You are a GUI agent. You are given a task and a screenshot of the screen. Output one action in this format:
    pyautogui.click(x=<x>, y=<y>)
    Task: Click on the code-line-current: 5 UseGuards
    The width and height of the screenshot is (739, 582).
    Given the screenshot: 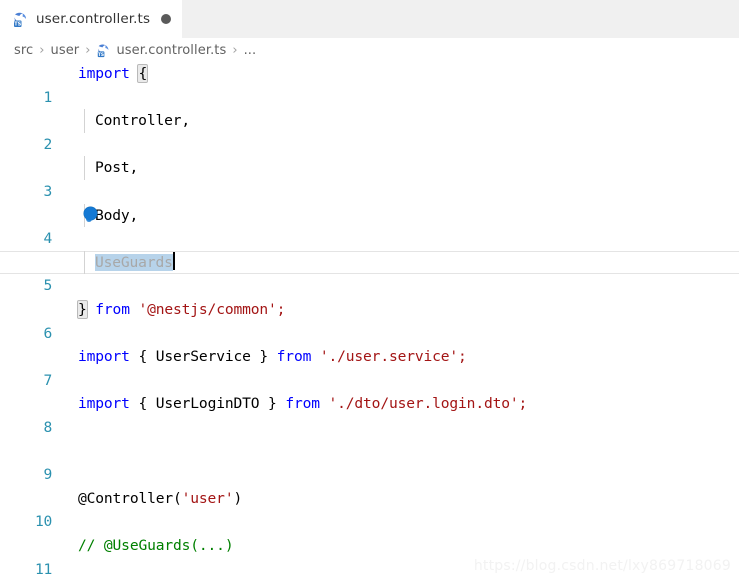 What is the action you would take?
    pyautogui.click(x=369, y=272)
    